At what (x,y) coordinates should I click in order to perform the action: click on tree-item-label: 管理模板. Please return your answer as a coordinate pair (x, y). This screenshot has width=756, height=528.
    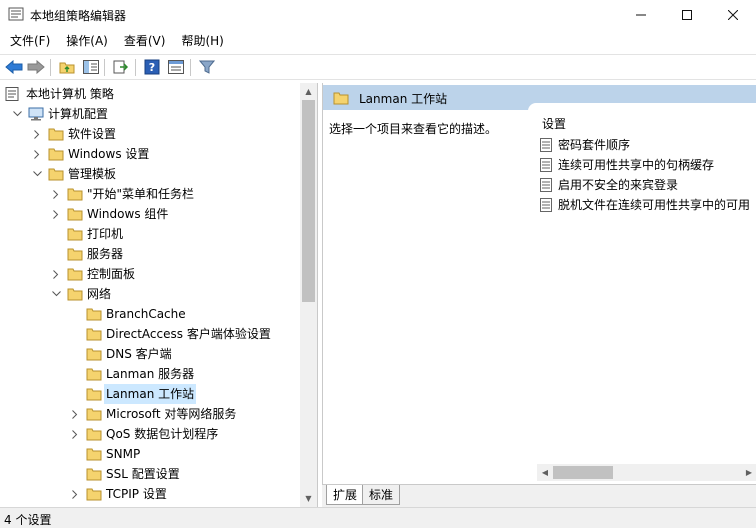
    Looking at the image, I should click on (92, 174).